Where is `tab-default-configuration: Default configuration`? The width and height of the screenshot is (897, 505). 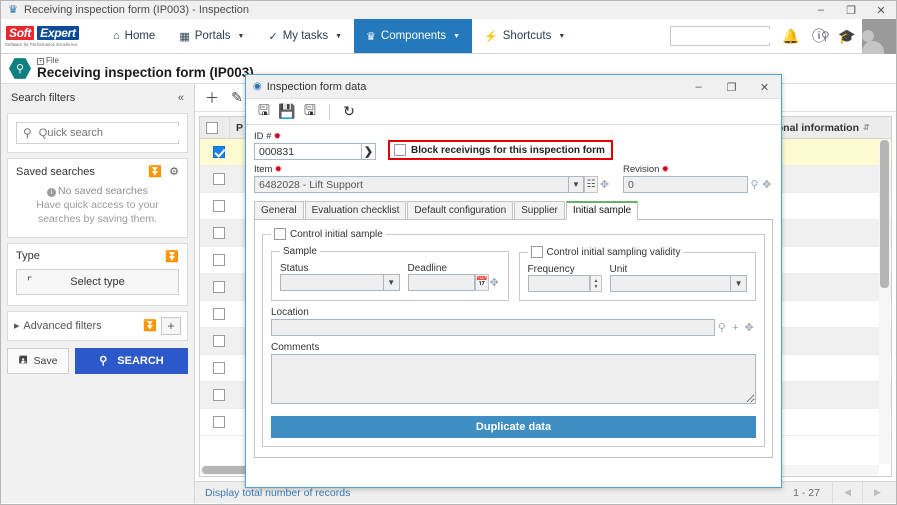 tab-default-configuration: Default configuration is located at coordinates (460, 210).